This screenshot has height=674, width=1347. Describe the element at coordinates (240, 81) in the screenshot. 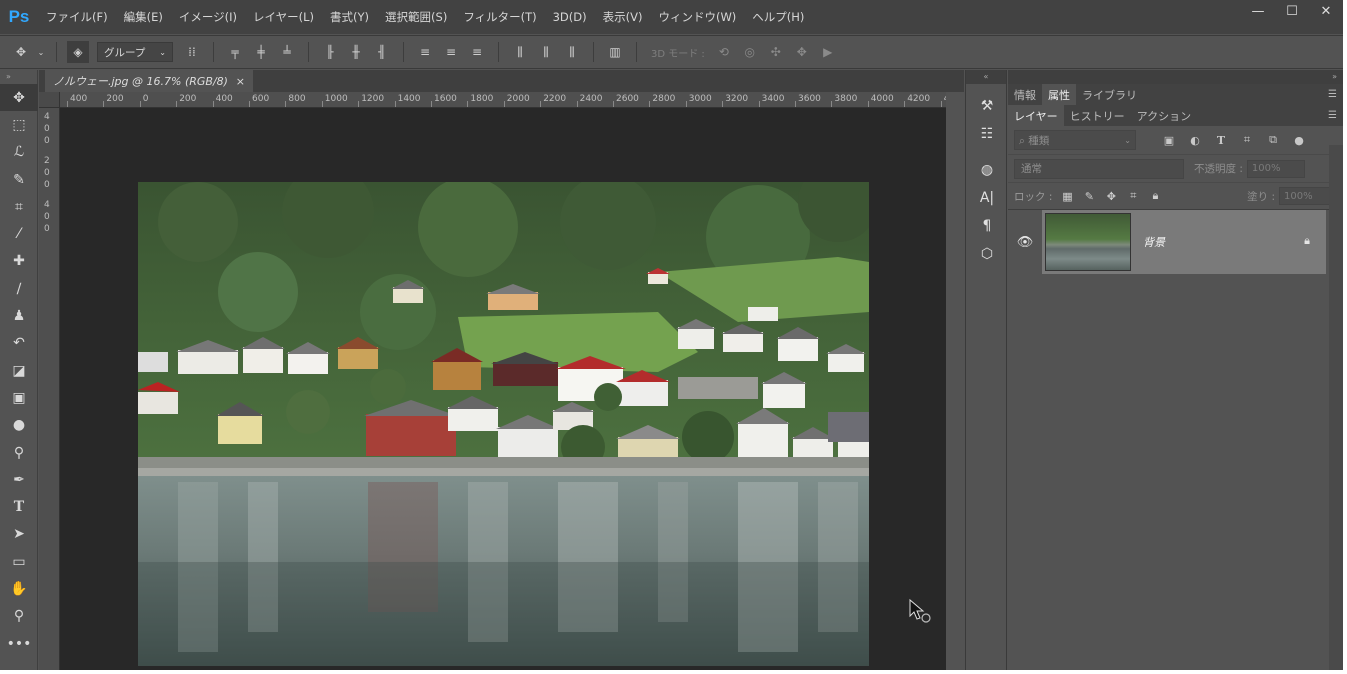

I see `close-tab-icon: ×` at that location.